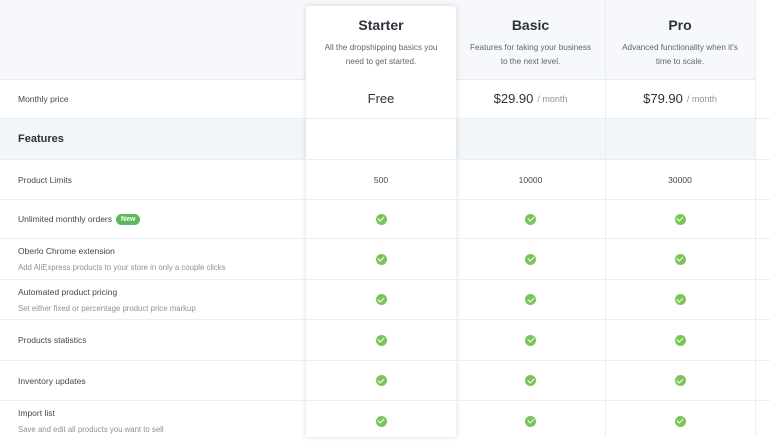 This screenshot has height=441, width=770. What do you see at coordinates (381, 98) in the screenshot?
I see `price-starter: Free` at bounding box center [381, 98].